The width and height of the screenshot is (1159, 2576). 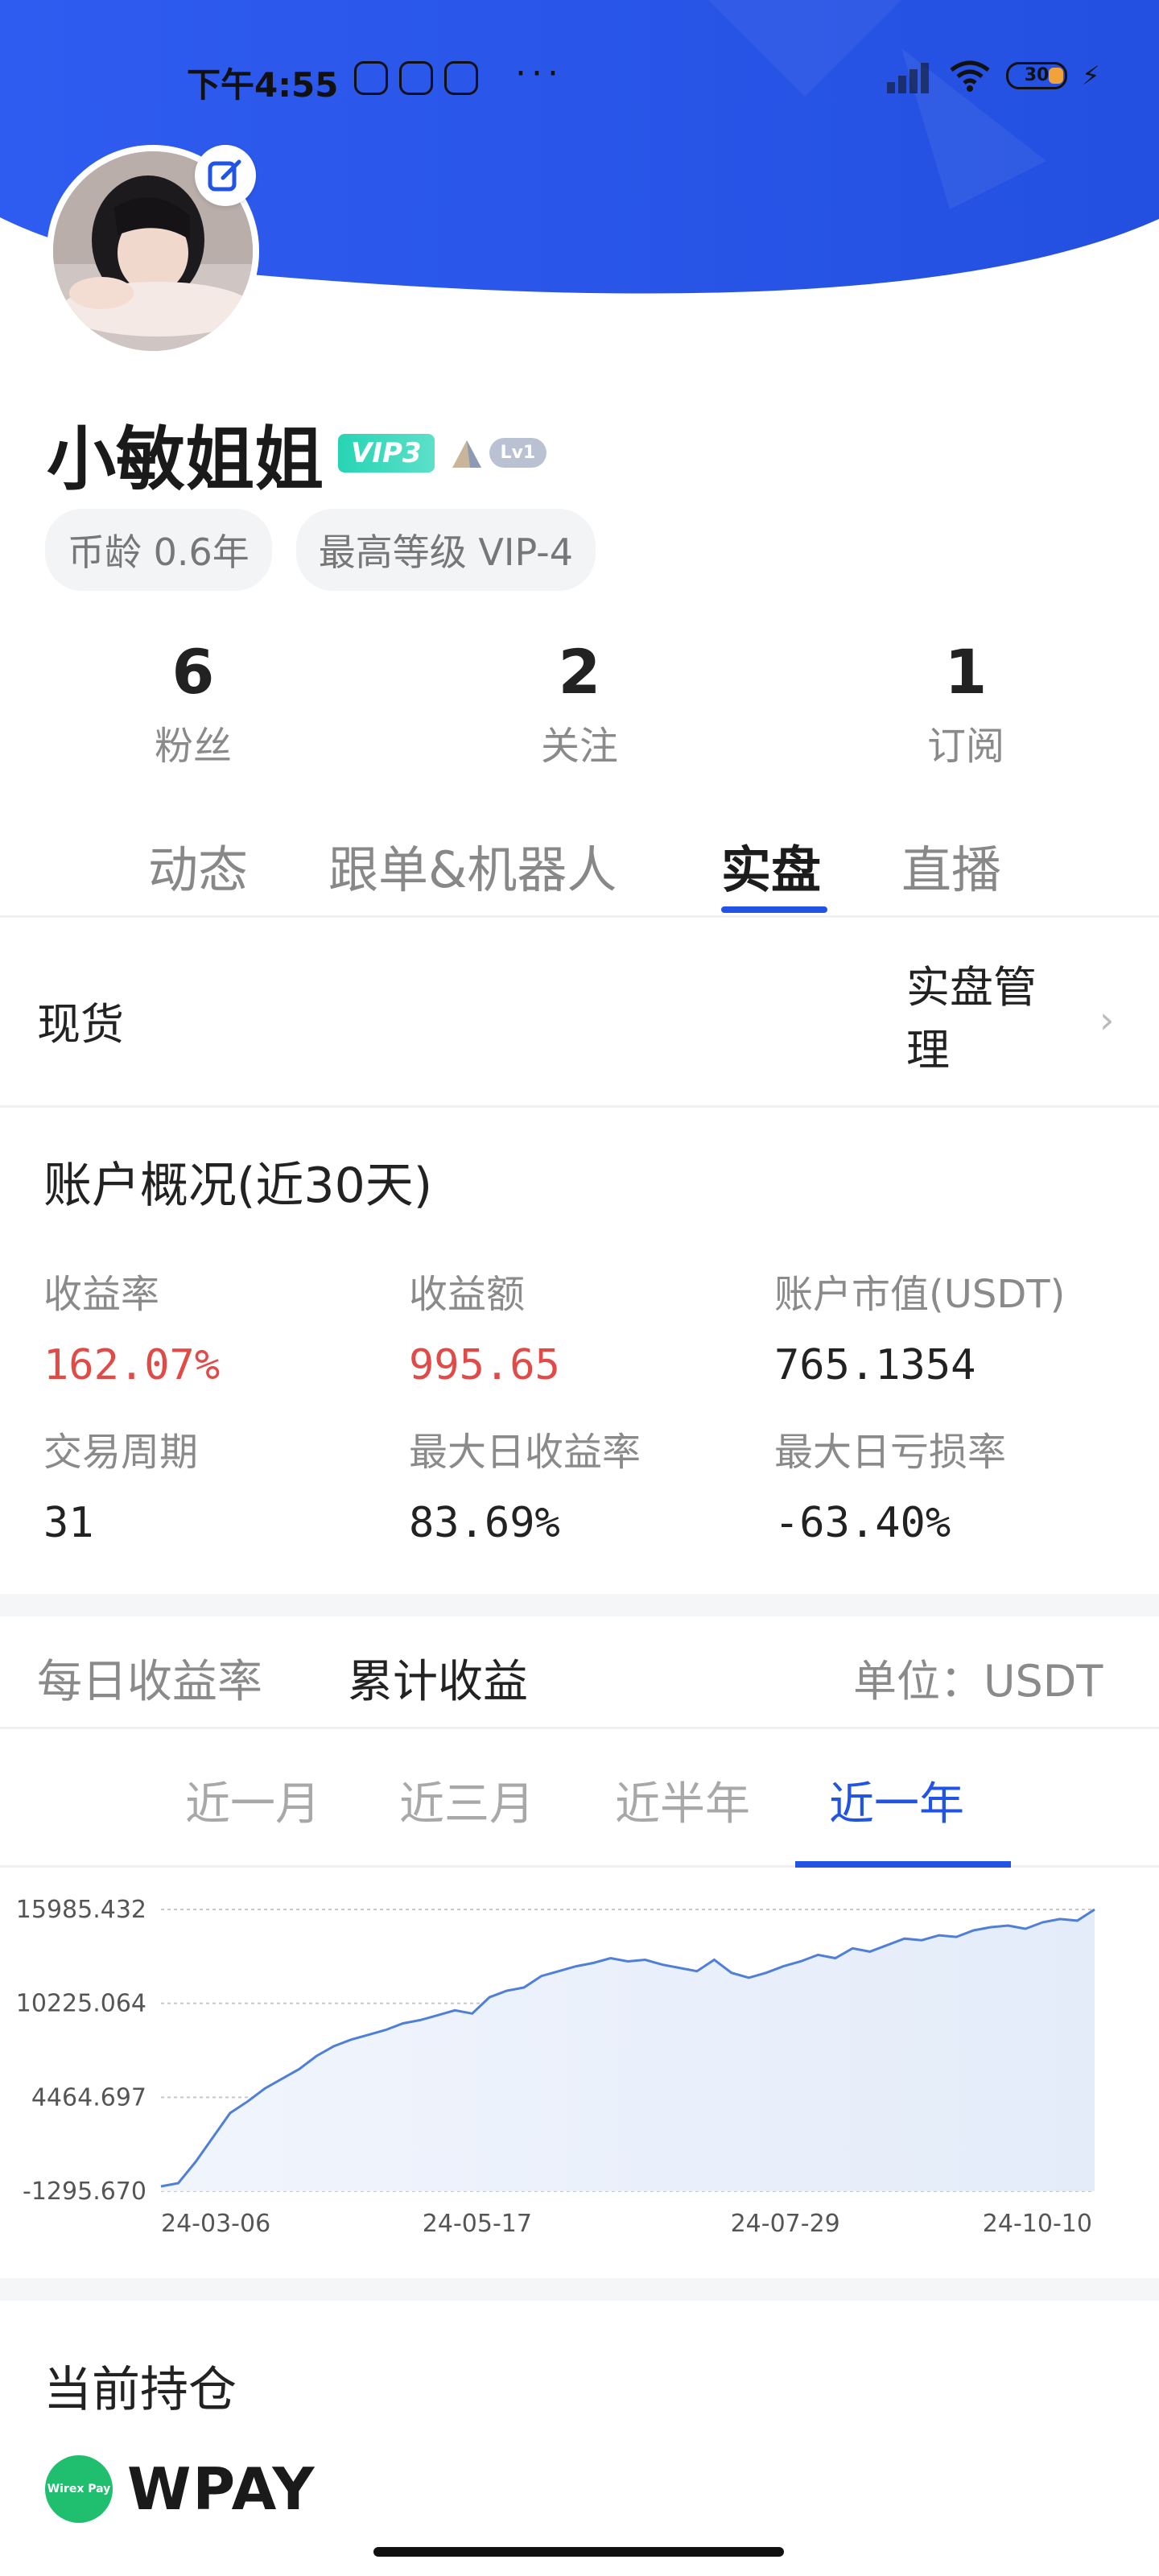 What do you see at coordinates (472, 865) in the screenshot?
I see `tab-copy-trading: 跟单&机器人` at bounding box center [472, 865].